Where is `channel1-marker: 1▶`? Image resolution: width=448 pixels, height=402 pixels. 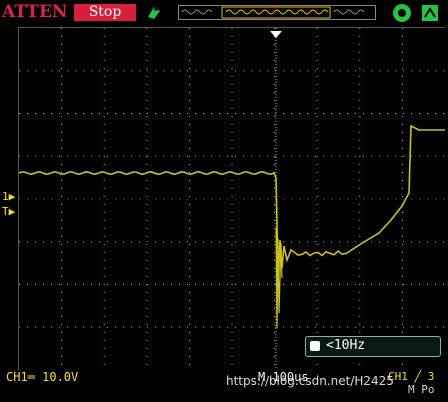
channel1-marker: 1▶ is located at coordinates (8, 197).